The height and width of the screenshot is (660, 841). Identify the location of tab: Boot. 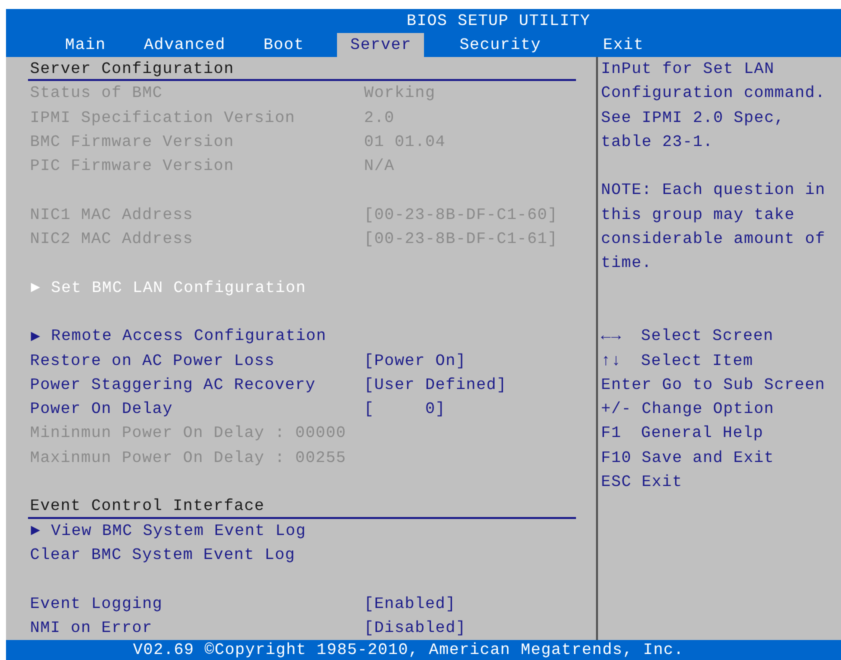
(284, 45).